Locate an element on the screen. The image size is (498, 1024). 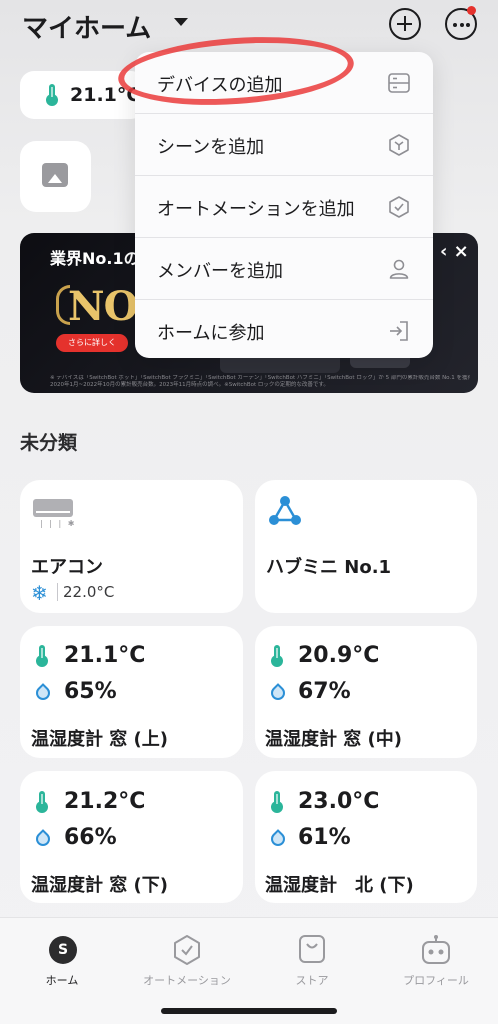
device-card-aircon: | | | ✱ エアコン ❄ 22.0°C is located at coordinates (131, 546).